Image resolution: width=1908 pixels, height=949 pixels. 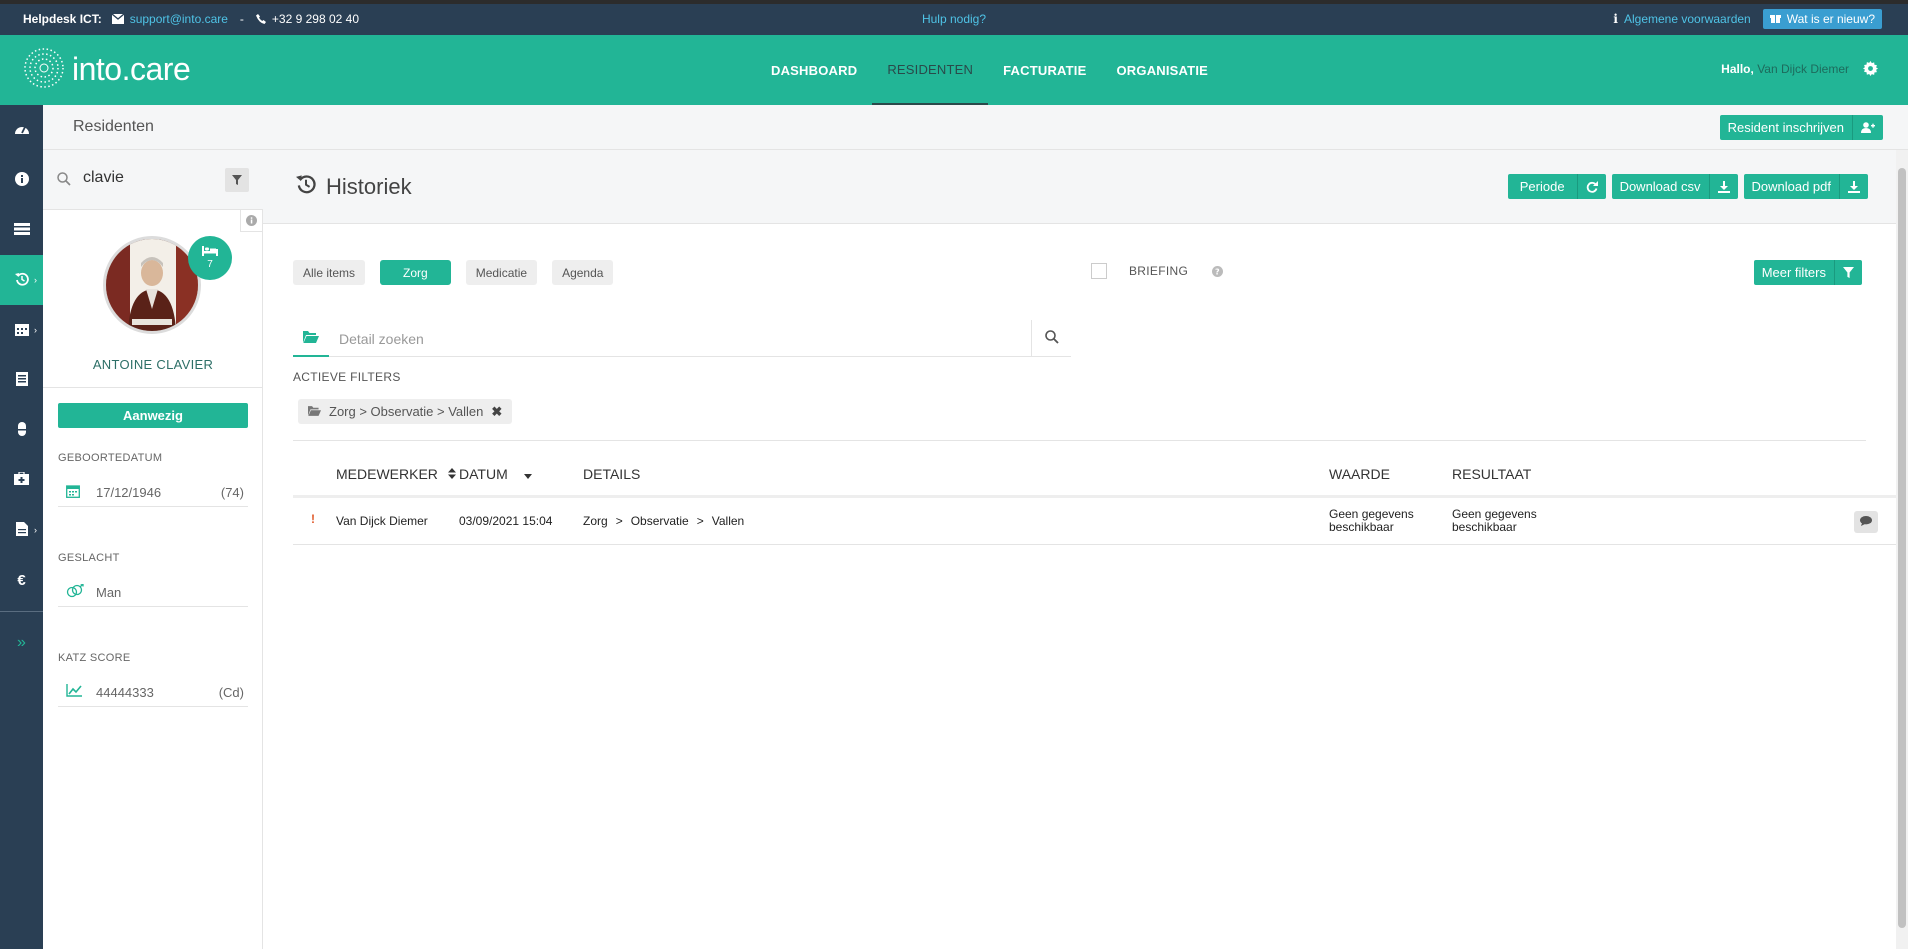 I want to click on detail-path-sep: >, so click(x=619, y=521).